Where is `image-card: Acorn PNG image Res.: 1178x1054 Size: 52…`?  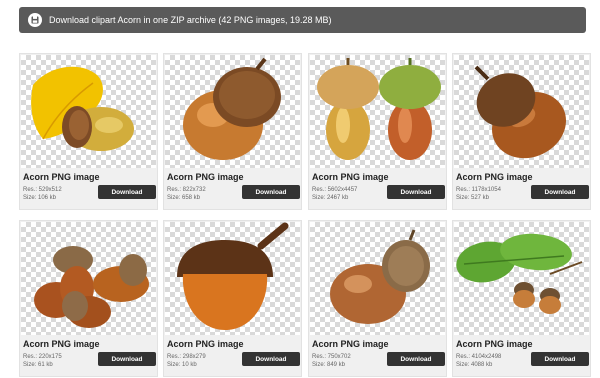
image-card: Acorn PNG image Res.: 1178x1054 Size: 52… is located at coordinates (521, 131).